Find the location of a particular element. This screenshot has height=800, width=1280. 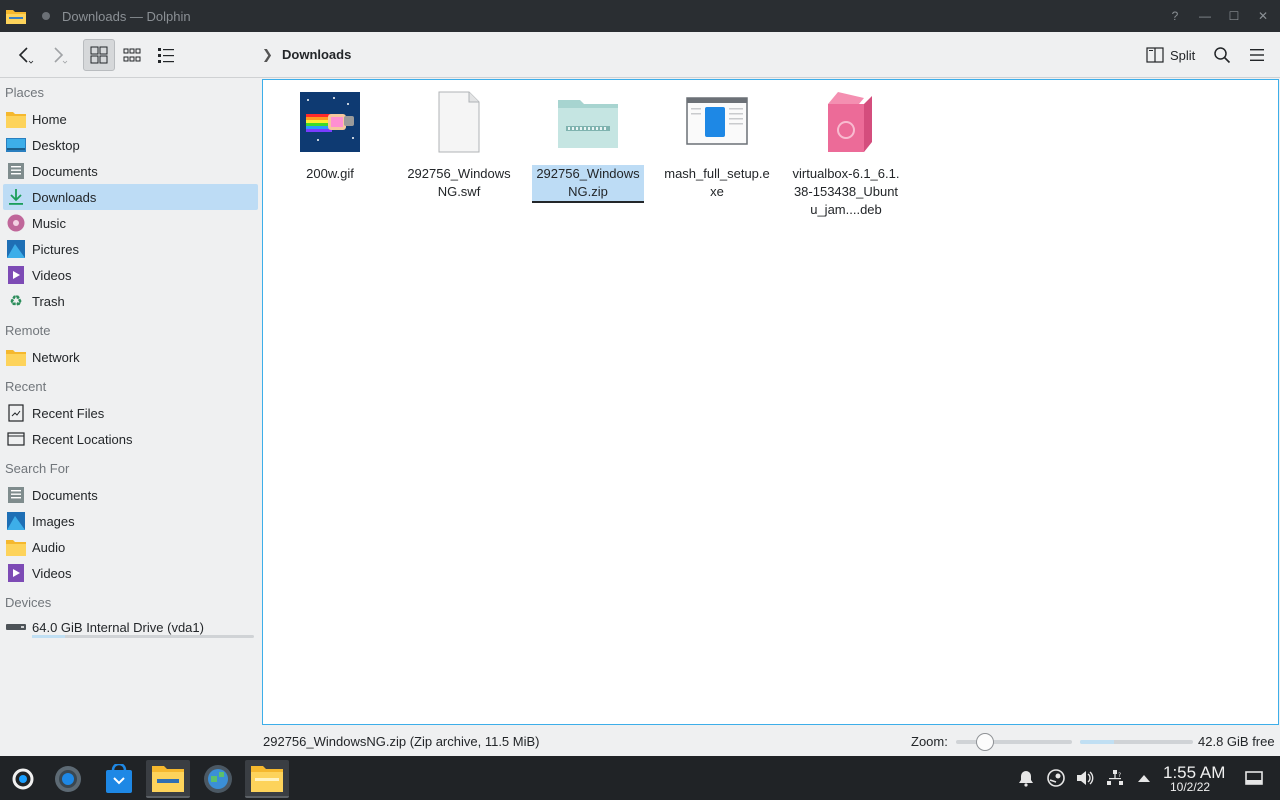

maximize-button: ☐ is located at coordinates (1234, 16).